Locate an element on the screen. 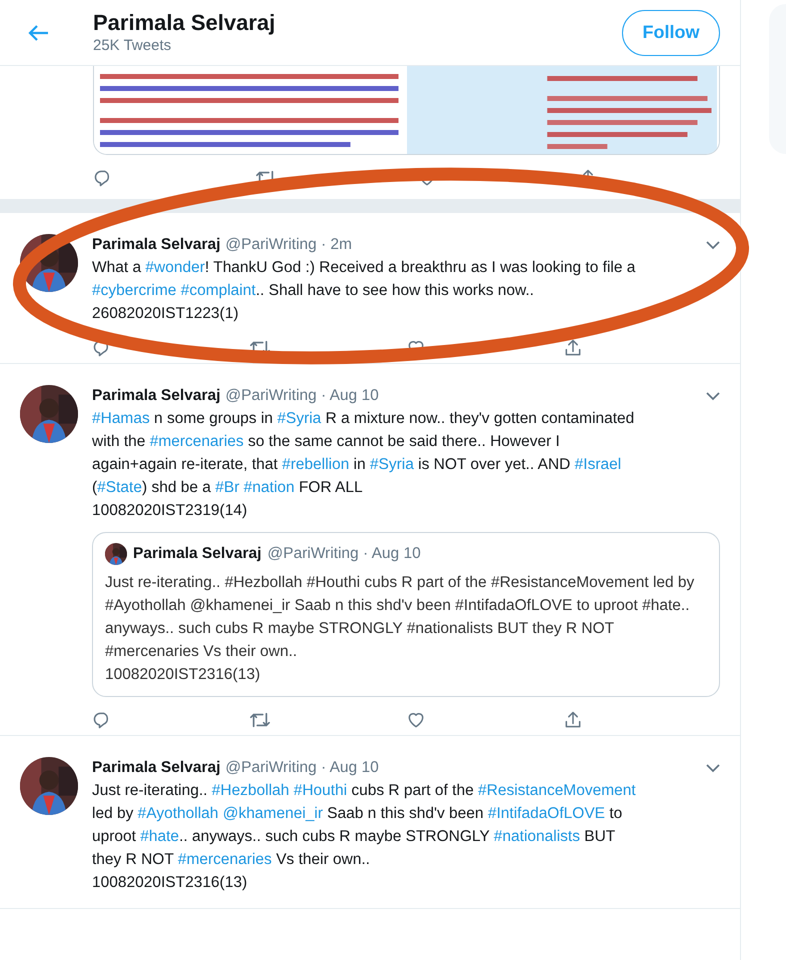 This screenshot has width=786, height=960. hashtag-link: #Ayothollah is located at coordinates (180, 813).